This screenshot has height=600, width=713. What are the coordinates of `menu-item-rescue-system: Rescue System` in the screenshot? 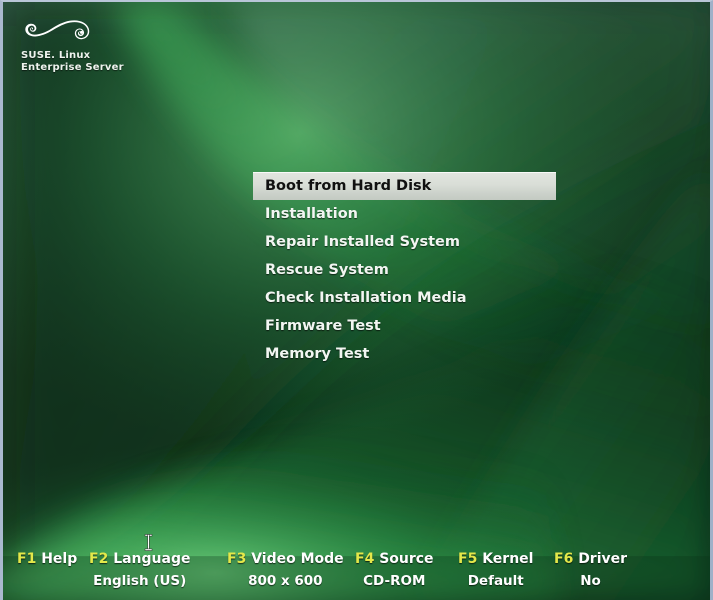 It's located at (404, 270).